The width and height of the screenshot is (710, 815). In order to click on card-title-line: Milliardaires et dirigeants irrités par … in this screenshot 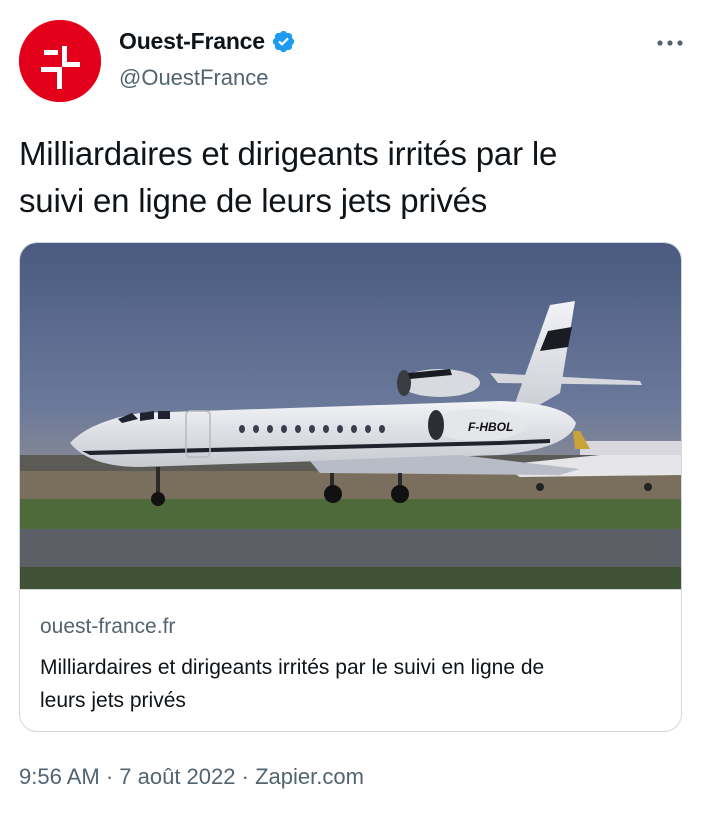, I will do `click(292, 667)`.